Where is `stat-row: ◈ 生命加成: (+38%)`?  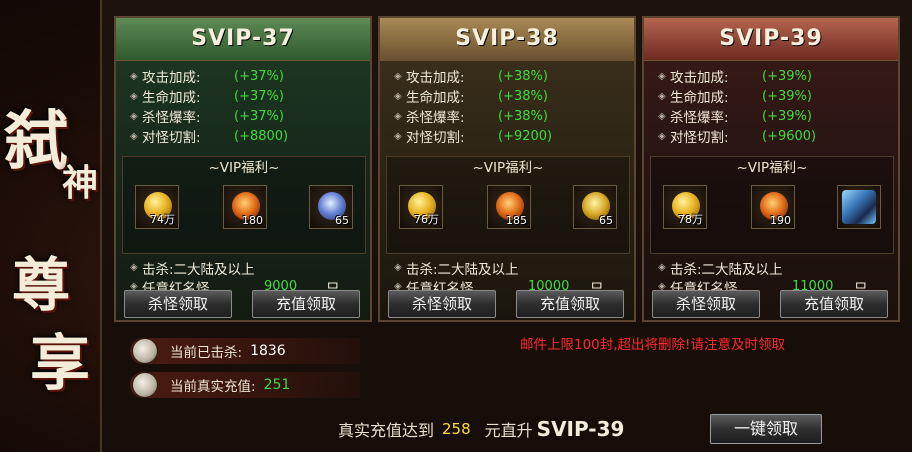 stat-row: ◈ 生命加成: (+38%) is located at coordinates (473, 96).